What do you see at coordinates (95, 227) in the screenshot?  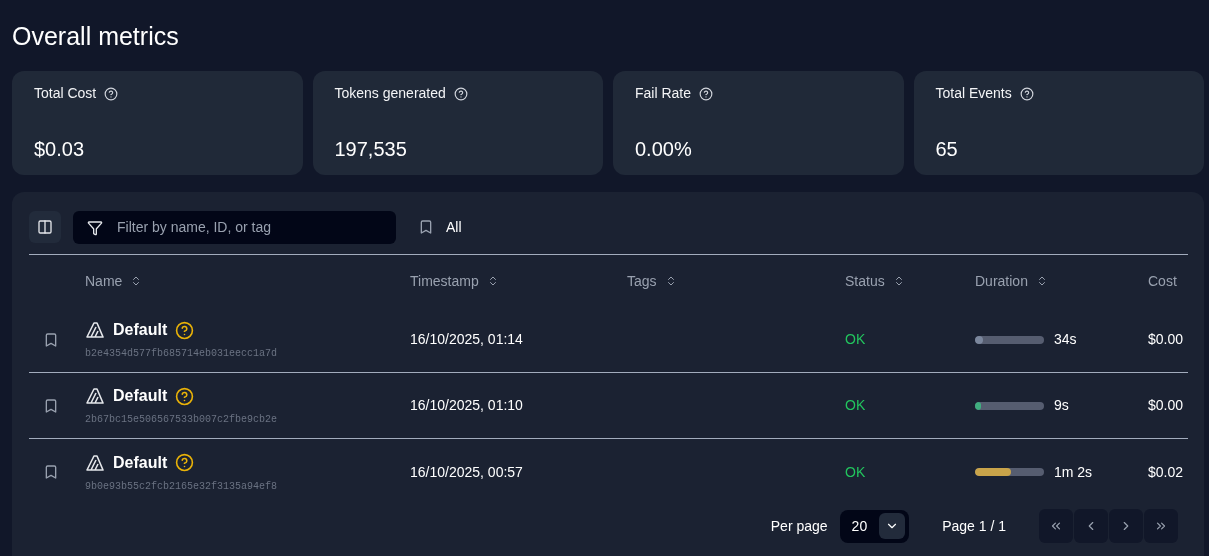 I see `filter-icon` at bounding box center [95, 227].